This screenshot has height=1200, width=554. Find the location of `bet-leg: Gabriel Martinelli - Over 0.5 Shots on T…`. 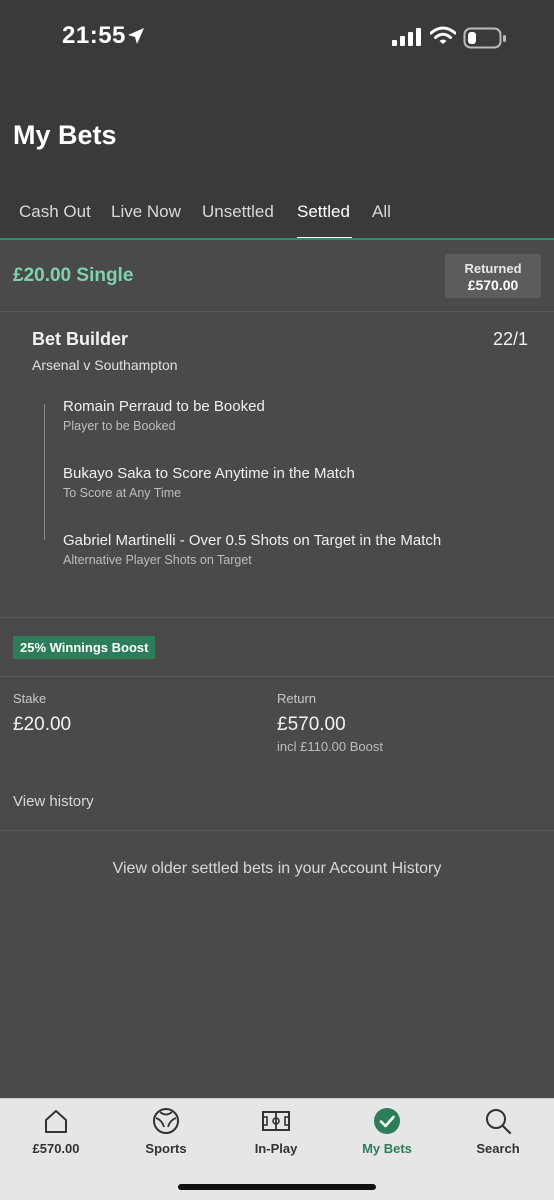

bet-leg: Gabriel Martinelli - Over 0.5 Shots on T… is located at coordinates (252, 549).